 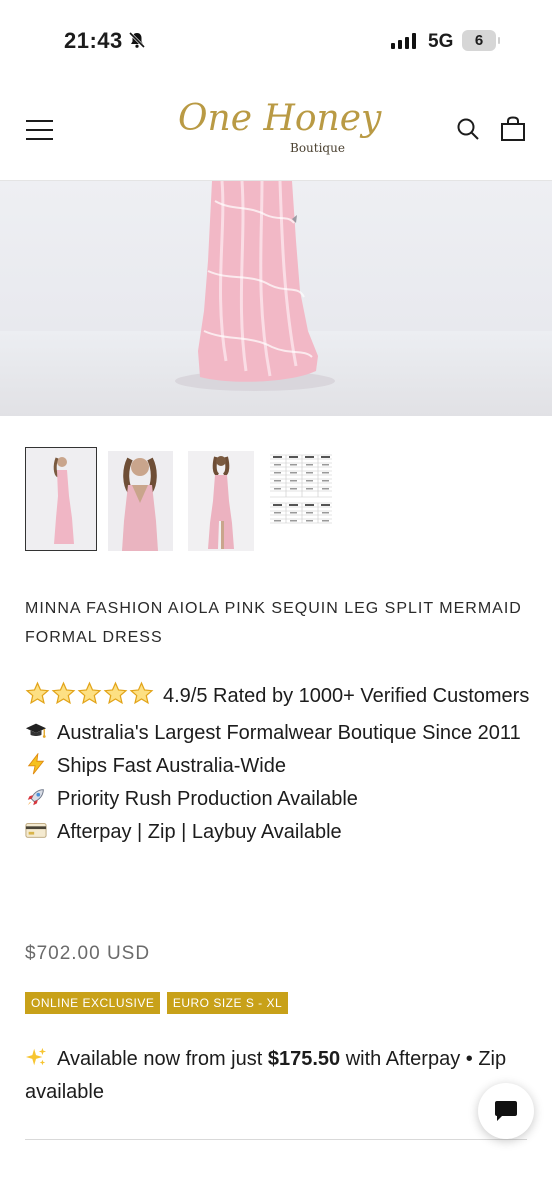 What do you see at coordinates (441, 41) in the screenshot?
I see `network-label: 5G` at bounding box center [441, 41].